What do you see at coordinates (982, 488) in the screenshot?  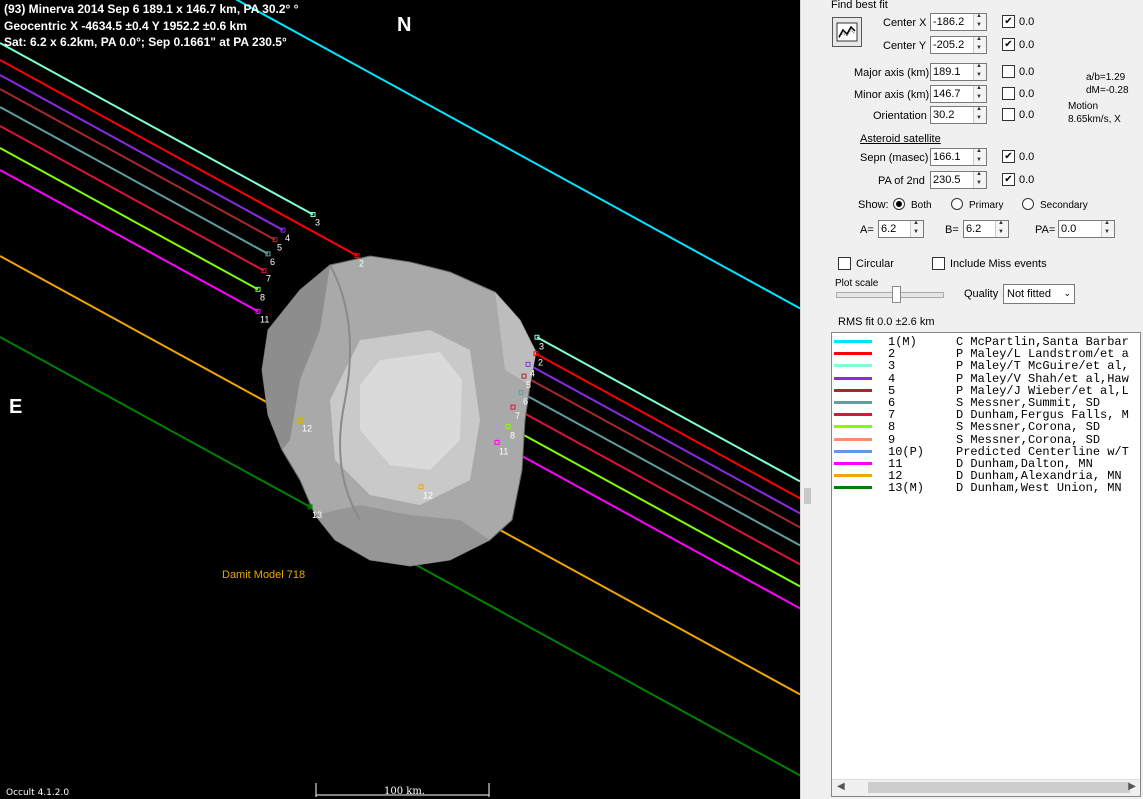 I see `observer-row: 13(M) D Dunham,West Union, MN` at bounding box center [982, 488].